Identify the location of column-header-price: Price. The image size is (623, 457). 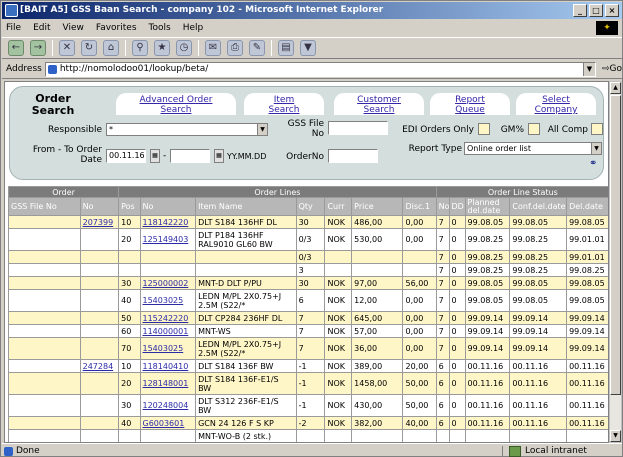
(377, 206).